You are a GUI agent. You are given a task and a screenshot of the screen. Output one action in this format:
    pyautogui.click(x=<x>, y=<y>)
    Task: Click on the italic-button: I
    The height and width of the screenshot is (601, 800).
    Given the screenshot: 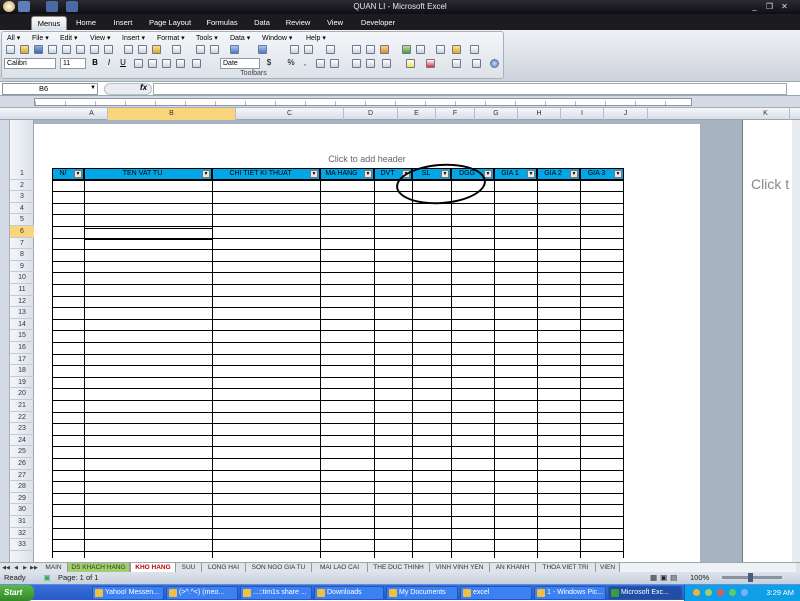 What is the action you would take?
    pyautogui.click(x=109, y=63)
    